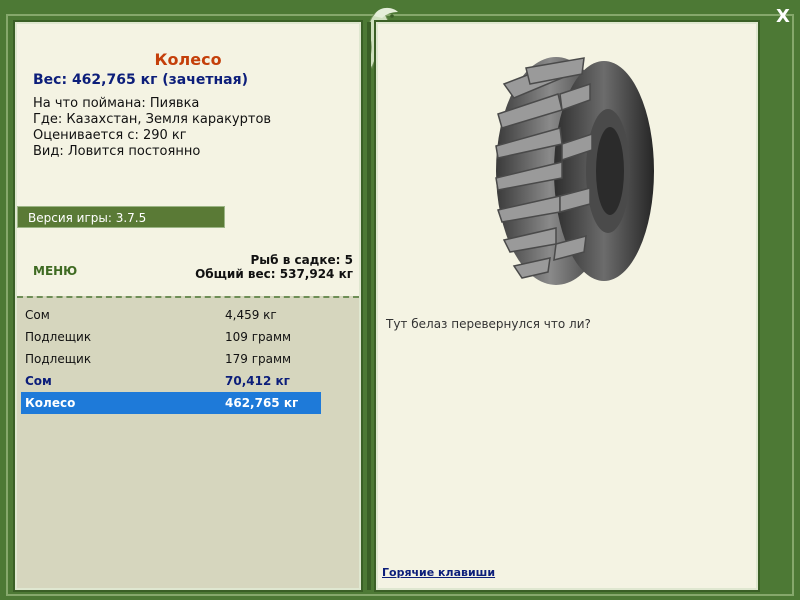 This screenshot has height=600, width=800. What do you see at coordinates (117, 151) in the screenshot?
I see `kind-info: Вид: Ловится постоянно` at bounding box center [117, 151].